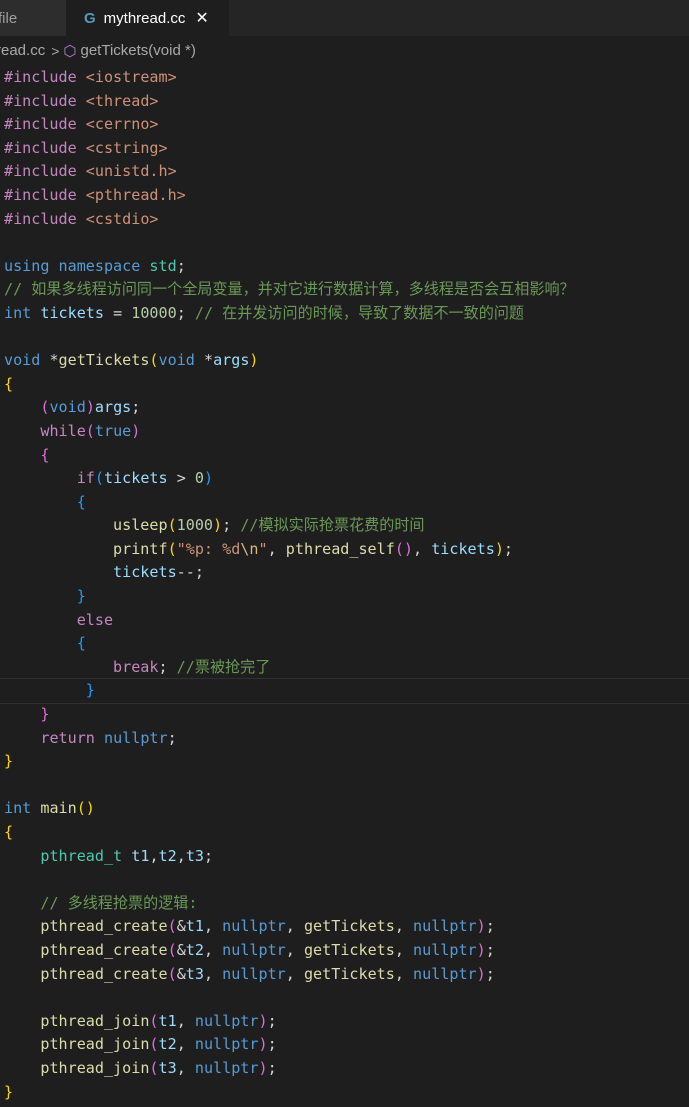  What do you see at coordinates (33, 18) in the screenshot?
I see `tab-file: file` at bounding box center [33, 18].